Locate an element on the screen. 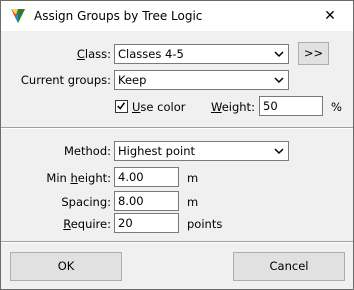 This screenshot has height=290, width=354. spacing-label: Spacing: is located at coordinates (86, 202).